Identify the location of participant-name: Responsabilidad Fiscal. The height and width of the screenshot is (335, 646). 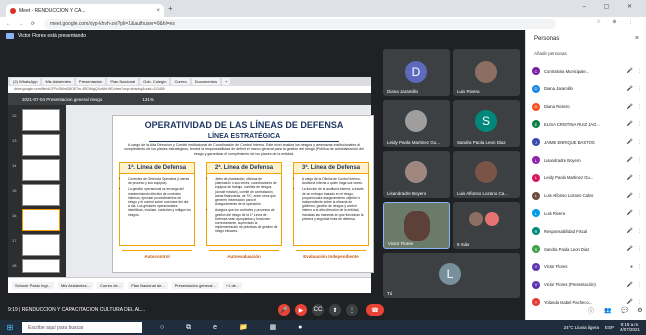
(566, 231).